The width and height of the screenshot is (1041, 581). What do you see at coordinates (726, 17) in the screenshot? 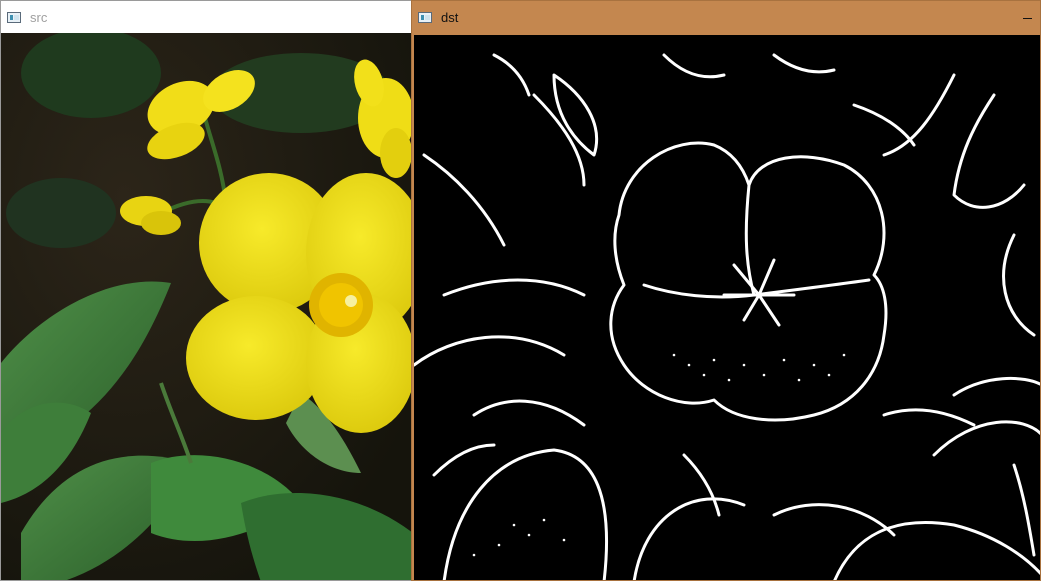
I see `dst-titlebar: dst` at bounding box center [726, 17].